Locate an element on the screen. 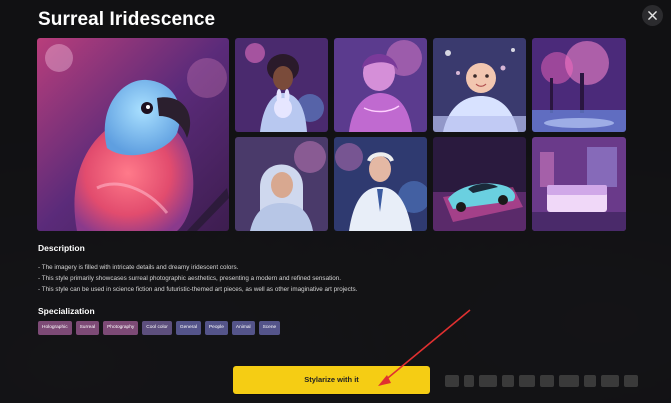 Image resolution: width=671 pixels, height=403 pixels. tag-cool-color: Cool color is located at coordinates (157, 328).